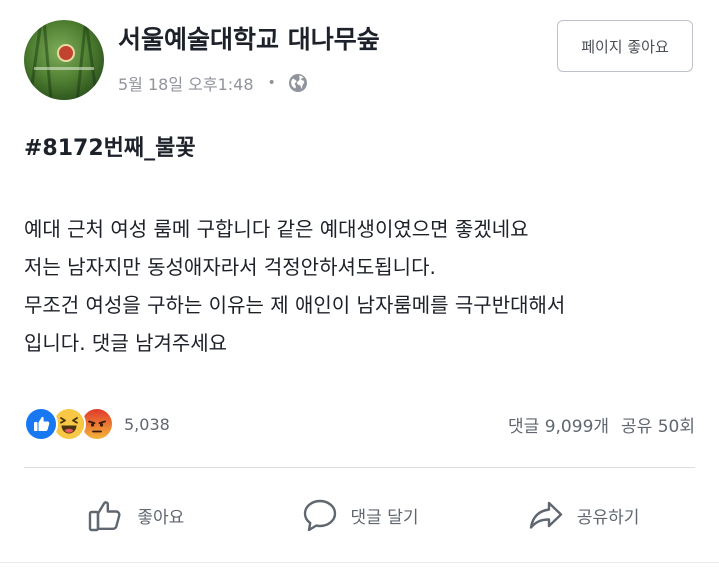  I want to click on post-body-line: 입니다. 댓글 남겨주세요, so click(126, 343).